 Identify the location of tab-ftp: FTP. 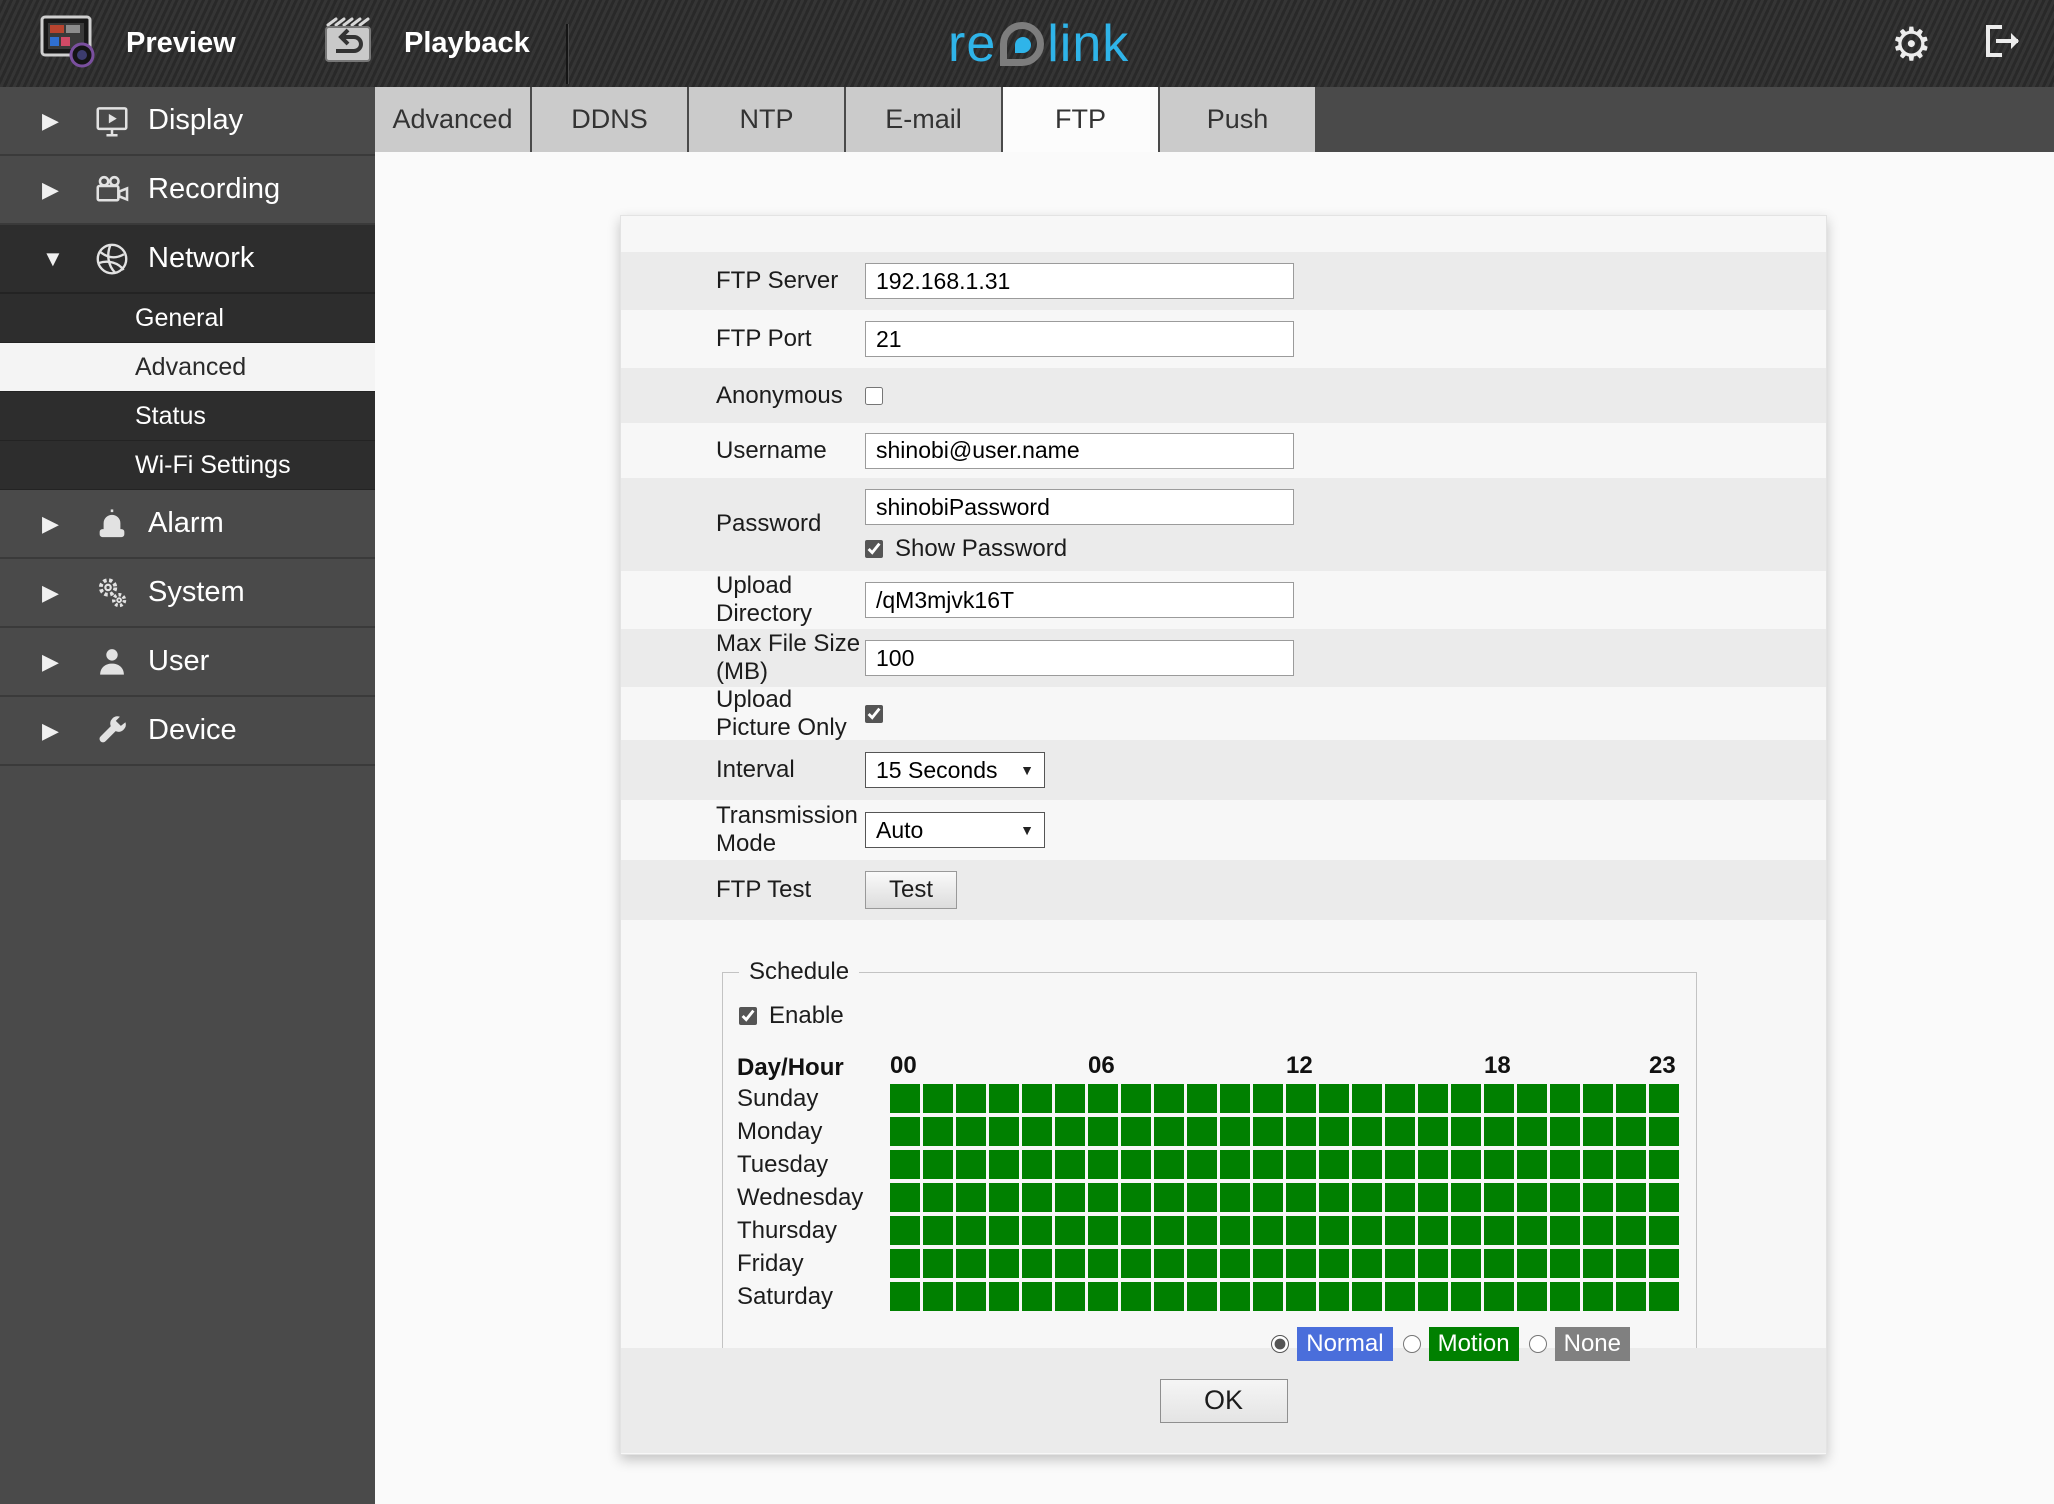
(1080, 119).